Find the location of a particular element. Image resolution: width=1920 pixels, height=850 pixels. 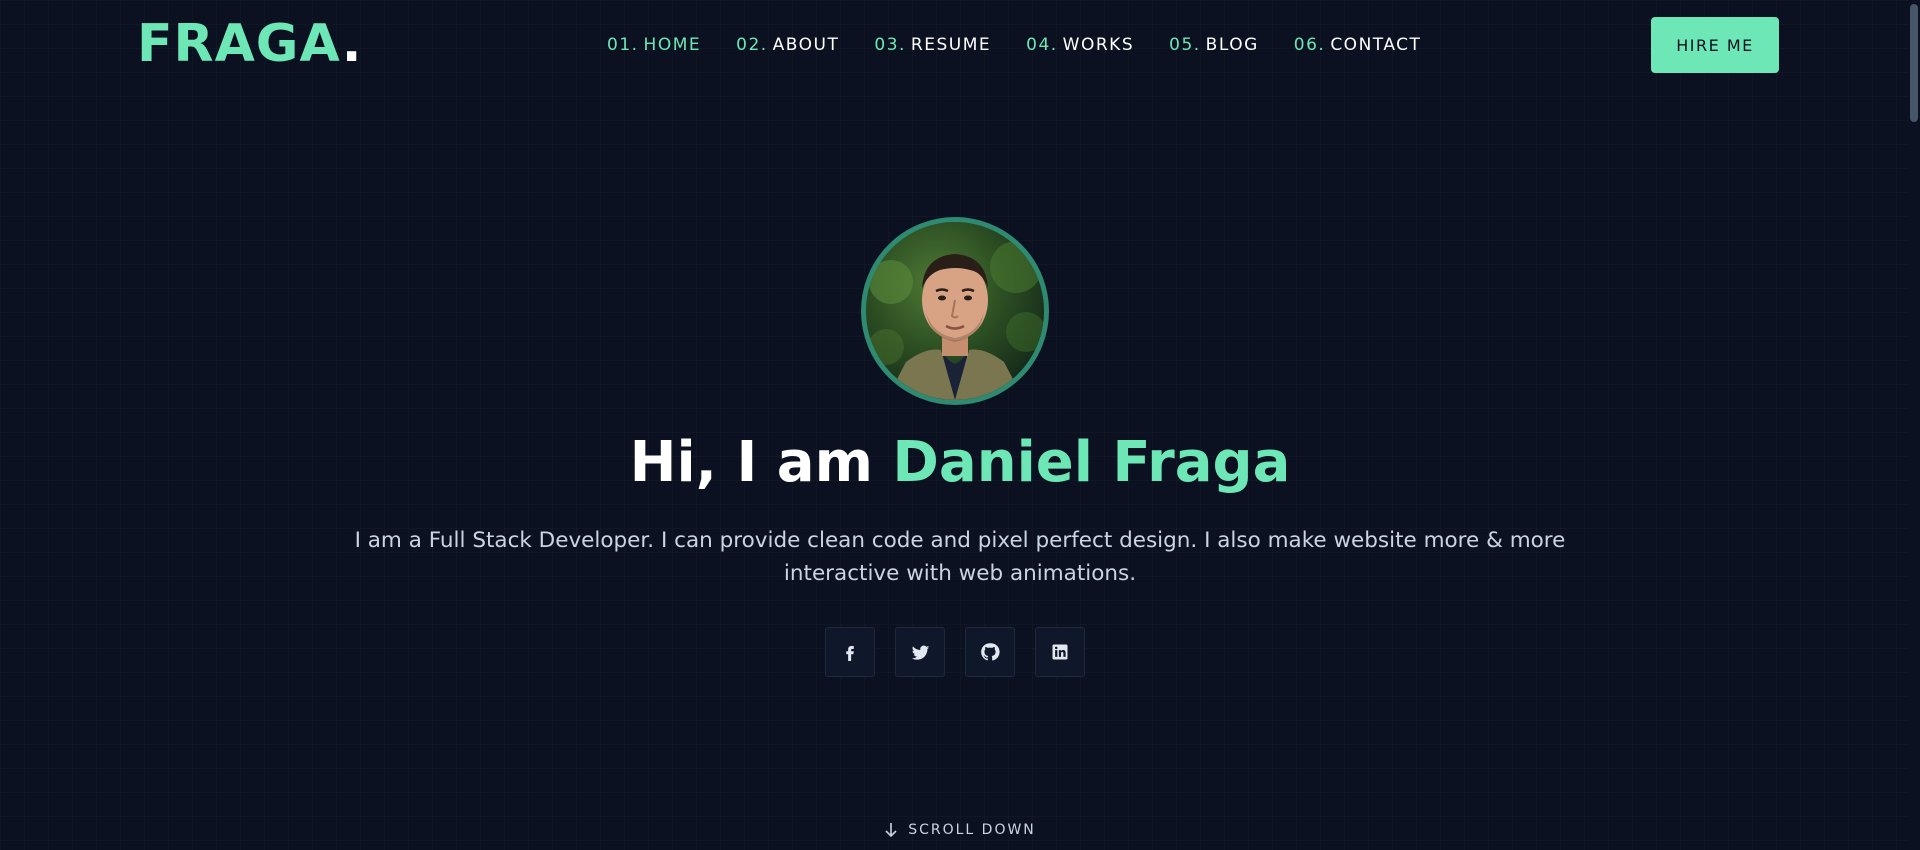

github-link is located at coordinates (990, 652).